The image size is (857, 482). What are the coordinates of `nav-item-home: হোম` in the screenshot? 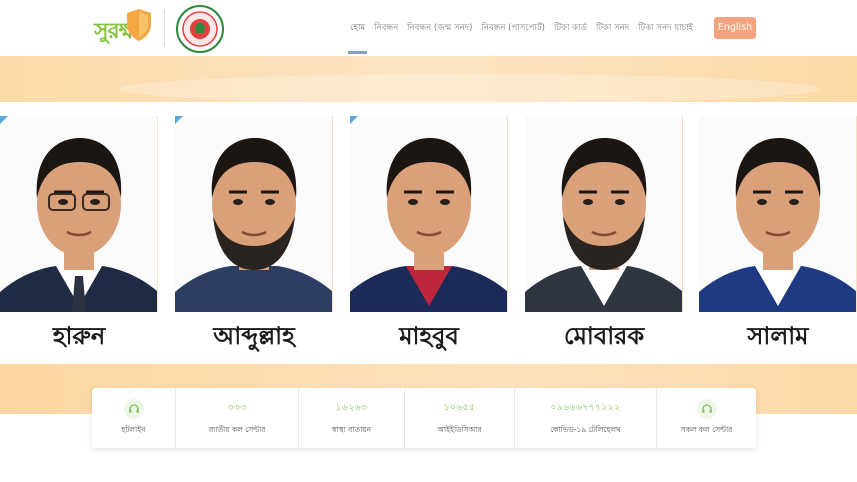 It's located at (357, 28).